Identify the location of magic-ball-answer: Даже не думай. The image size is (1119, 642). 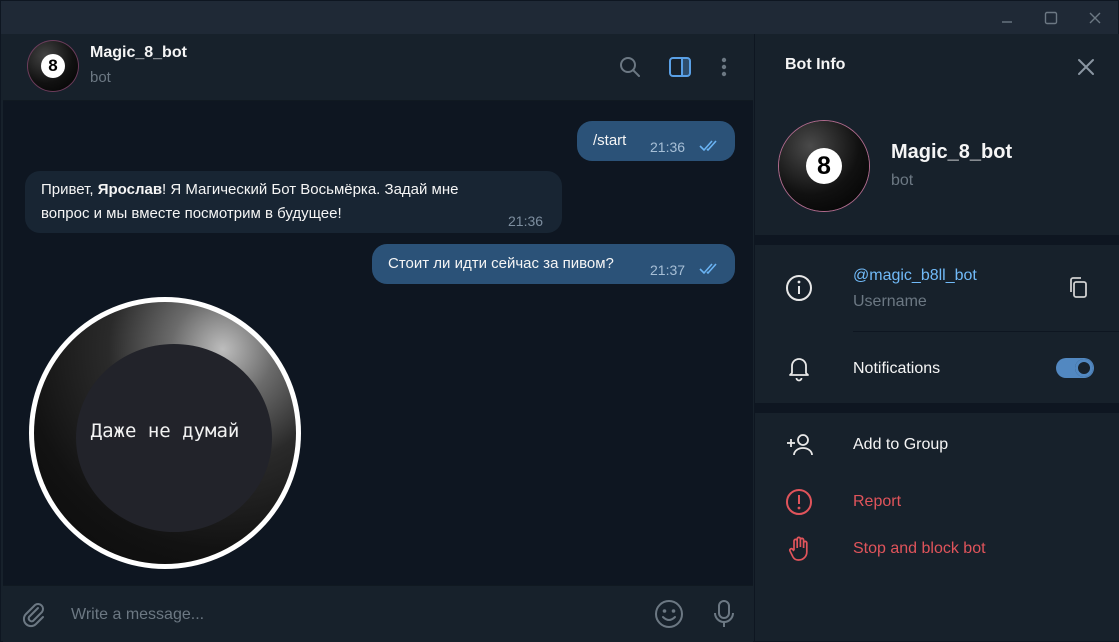
(165, 431).